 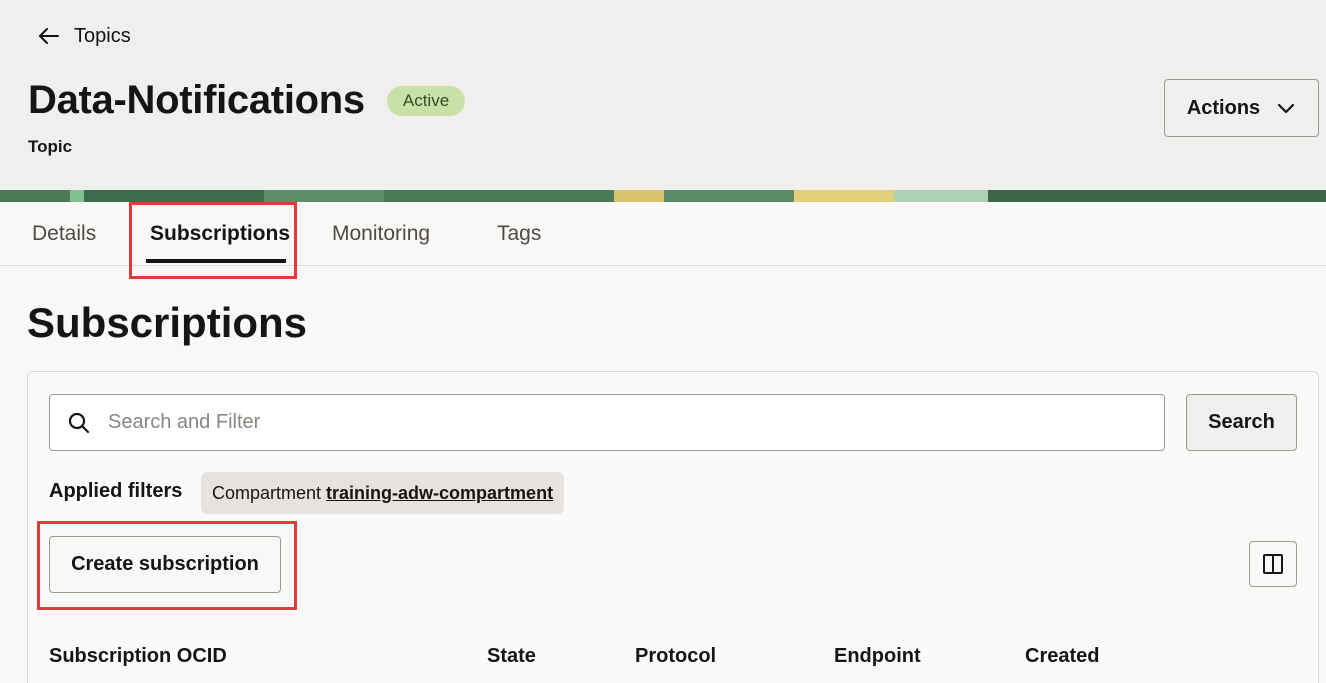 I want to click on manage-columns-button, so click(x=1273, y=564).